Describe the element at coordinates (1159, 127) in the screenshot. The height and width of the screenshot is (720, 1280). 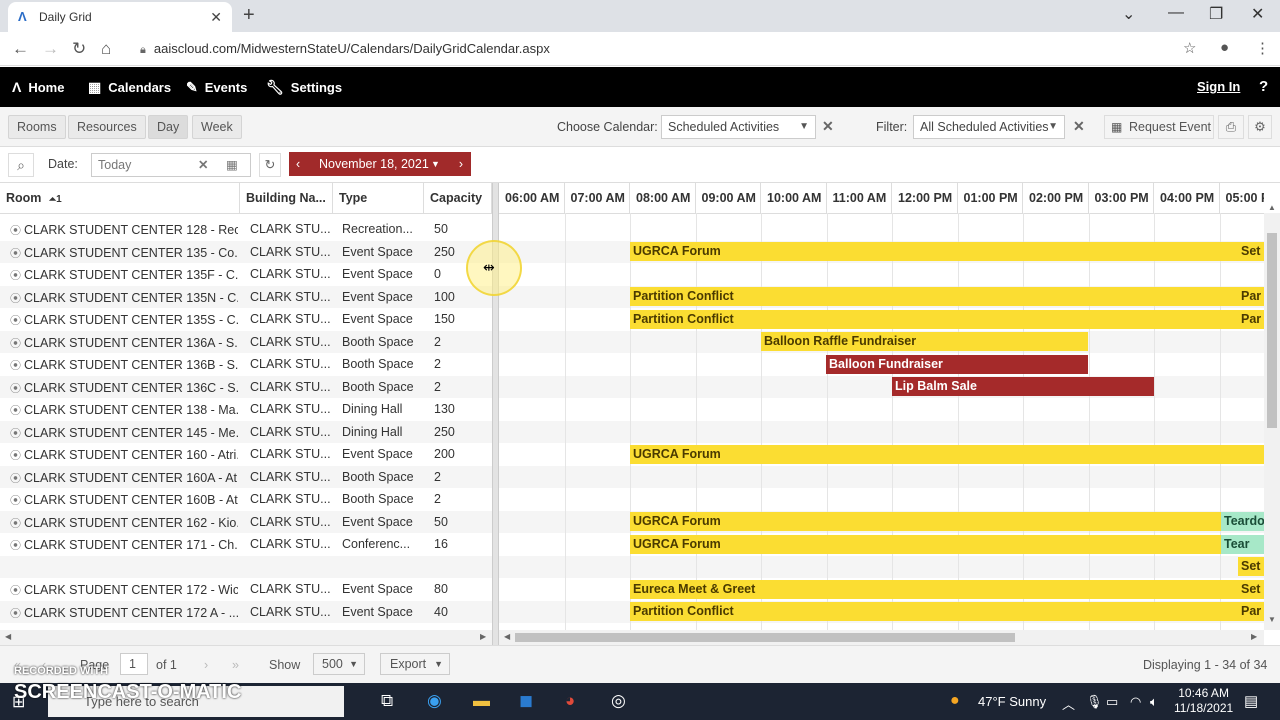
I see `request-event-button: ▦ Request Event` at that location.